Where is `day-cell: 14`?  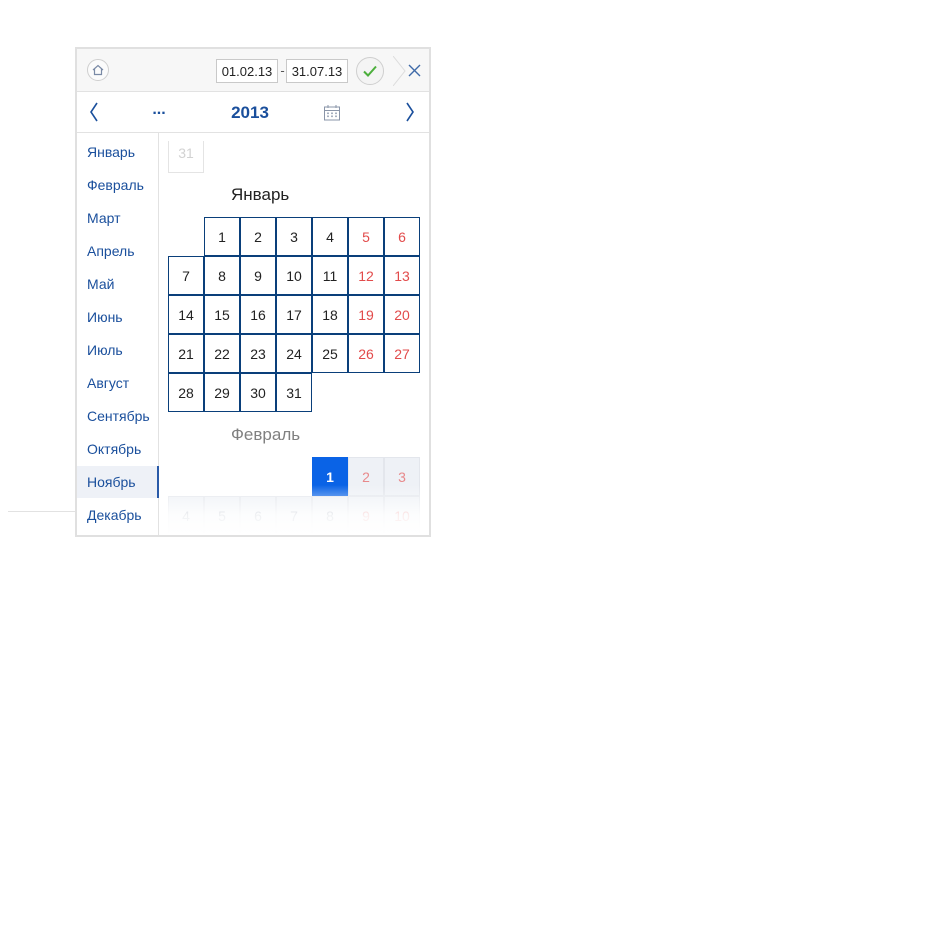 day-cell: 14 is located at coordinates (186, 314).